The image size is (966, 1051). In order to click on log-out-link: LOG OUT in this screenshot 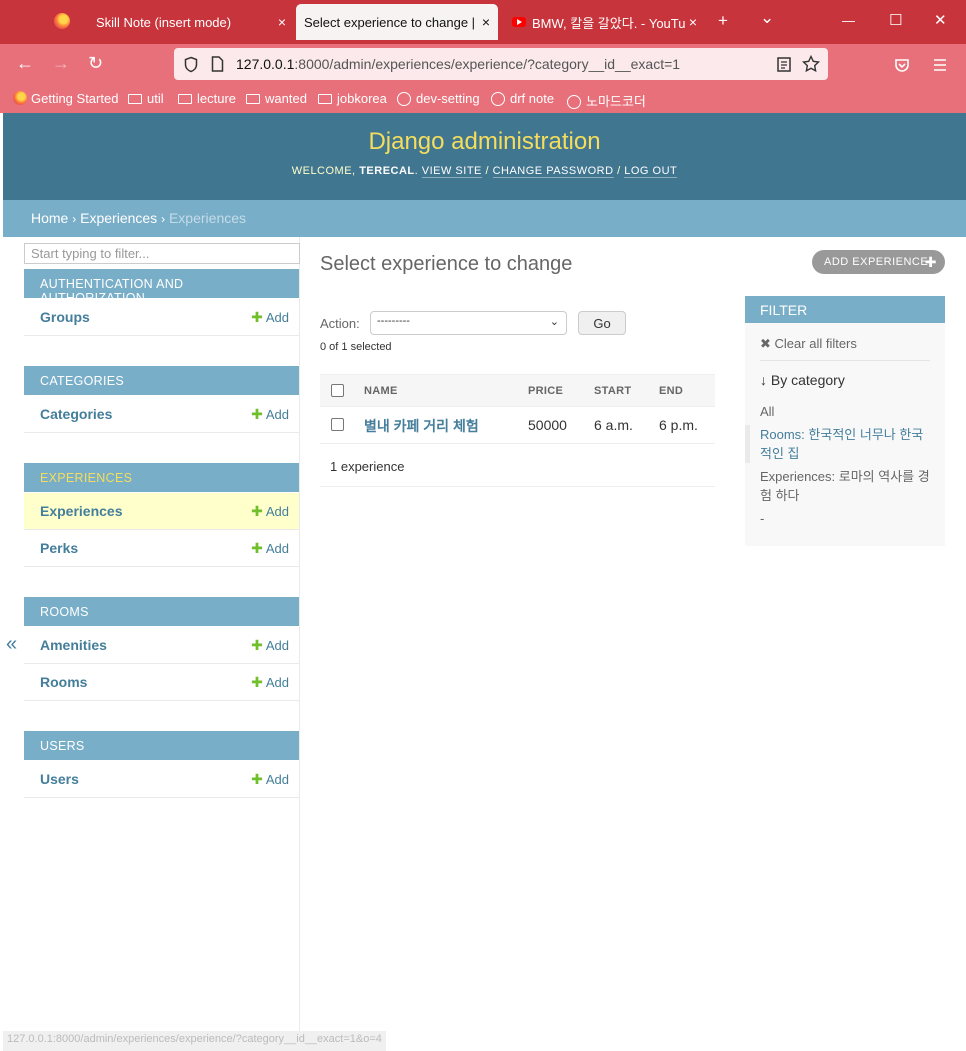, I will do `click(651, 171)`.